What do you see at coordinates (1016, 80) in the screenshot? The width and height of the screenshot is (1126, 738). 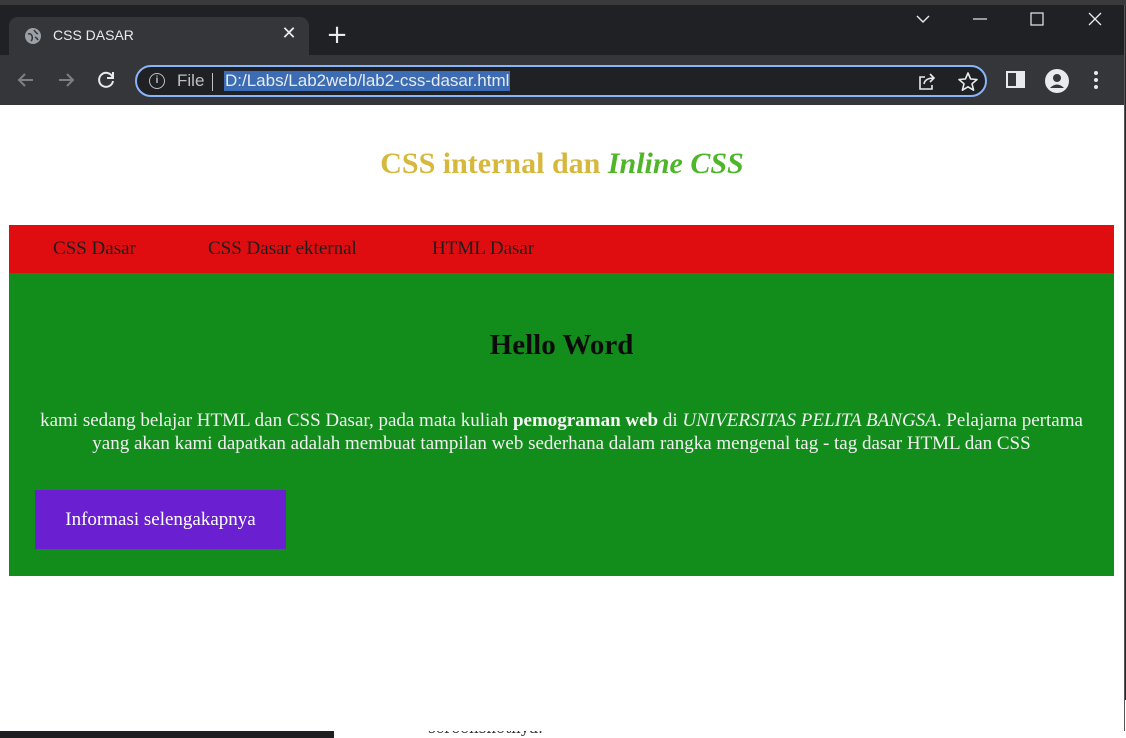 I see `side-panel-icon` at bounding box center [1016, 80].